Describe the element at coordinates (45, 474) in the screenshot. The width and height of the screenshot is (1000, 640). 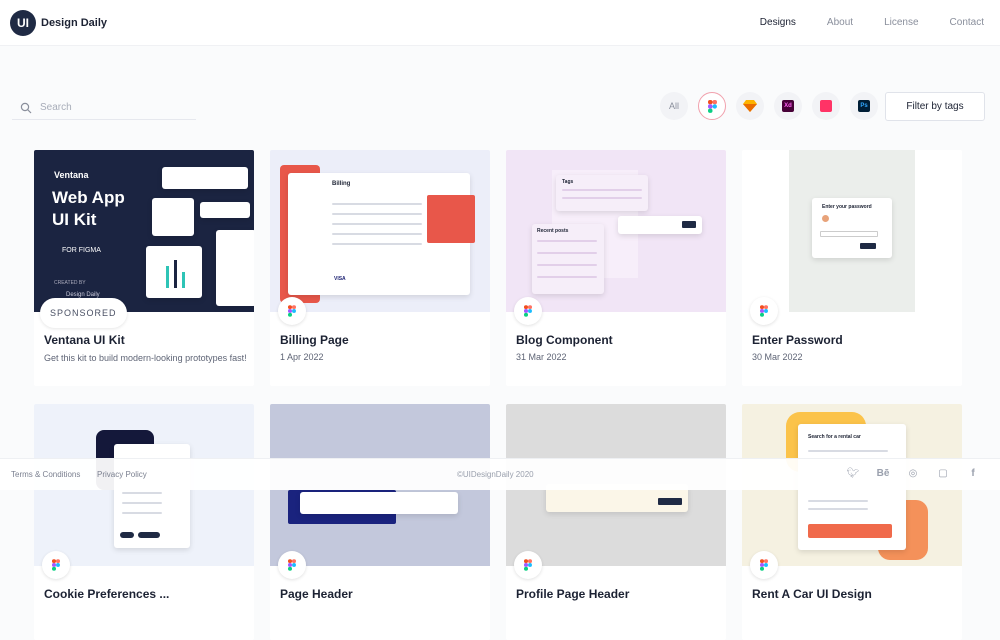
I see `terms-link: Terms & Conditions` at that location.